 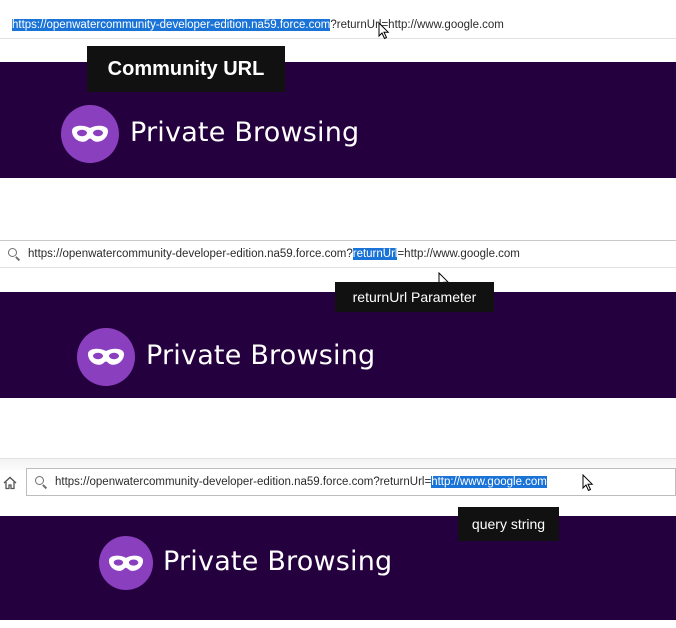 I want to click on callout-label: Community URL, so click(x=186, y=69).